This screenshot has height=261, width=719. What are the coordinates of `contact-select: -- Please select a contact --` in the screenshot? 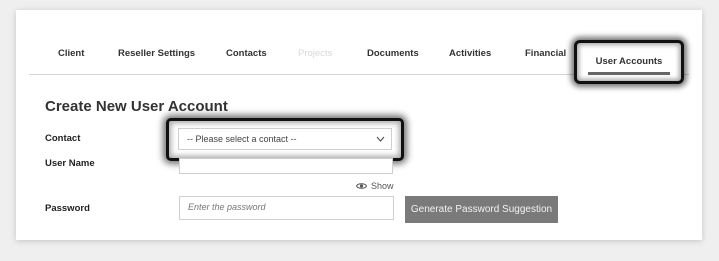 It's located at (285, 139).